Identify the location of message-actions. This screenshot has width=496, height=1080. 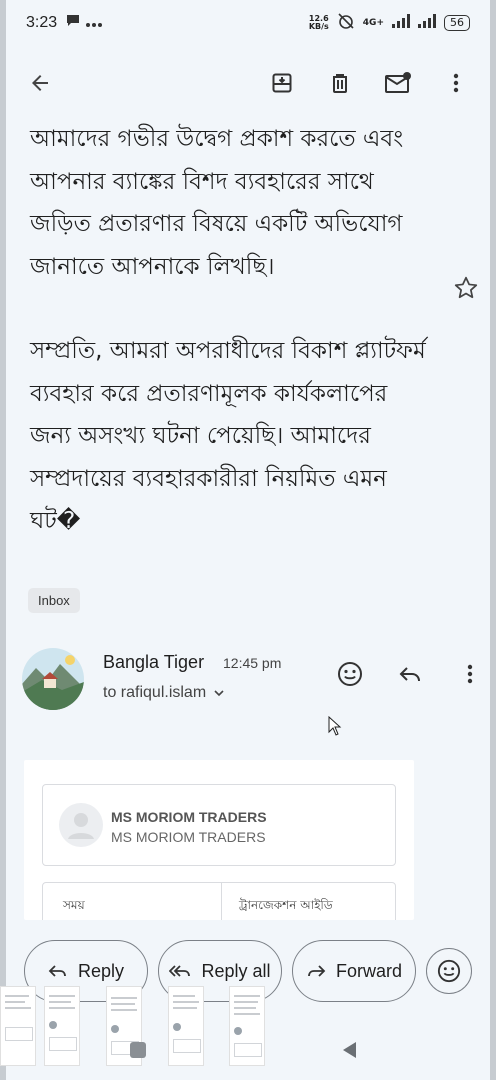
(410, 674).